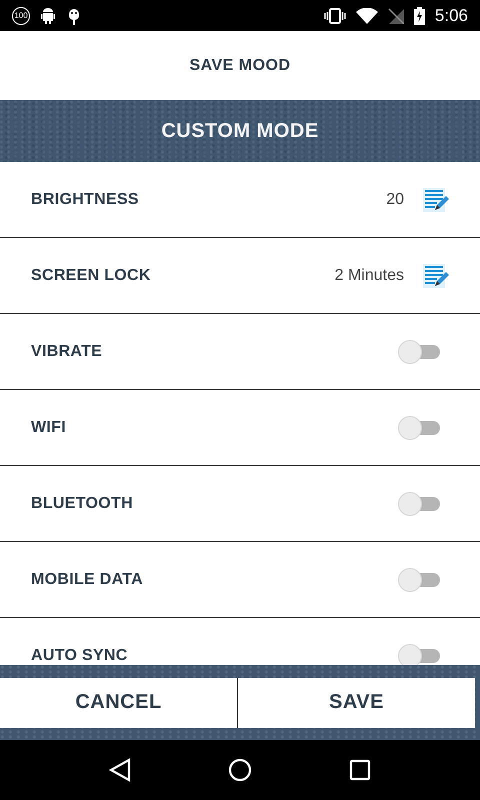  I want to click on battery-icon, so click(419, 15).